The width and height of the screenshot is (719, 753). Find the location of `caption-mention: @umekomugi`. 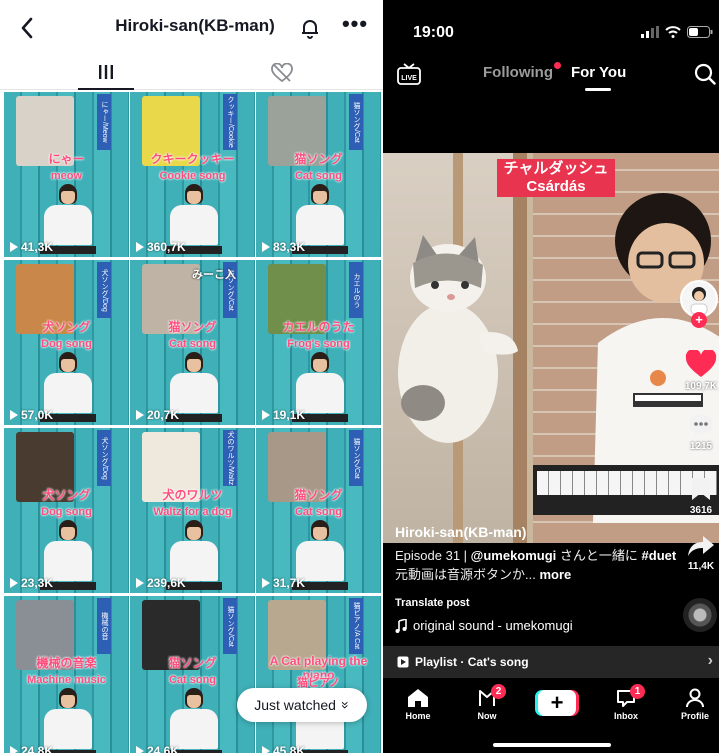

caption-mention: @umekomugi is located at coordinates (514, 555).